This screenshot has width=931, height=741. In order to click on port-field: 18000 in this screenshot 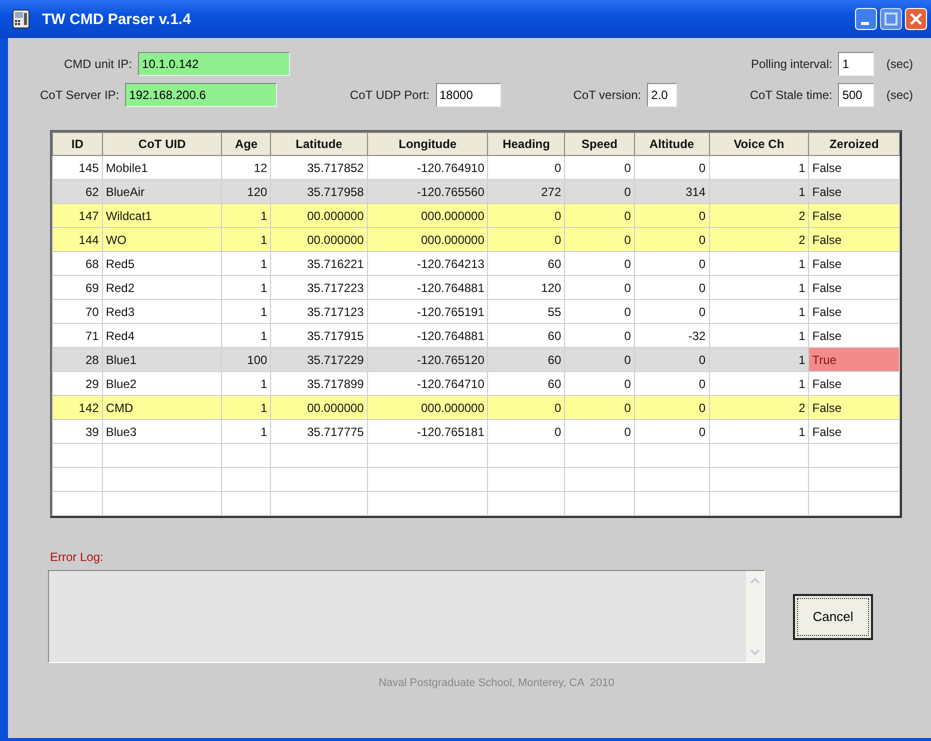, I will do `click(468, 95)`.